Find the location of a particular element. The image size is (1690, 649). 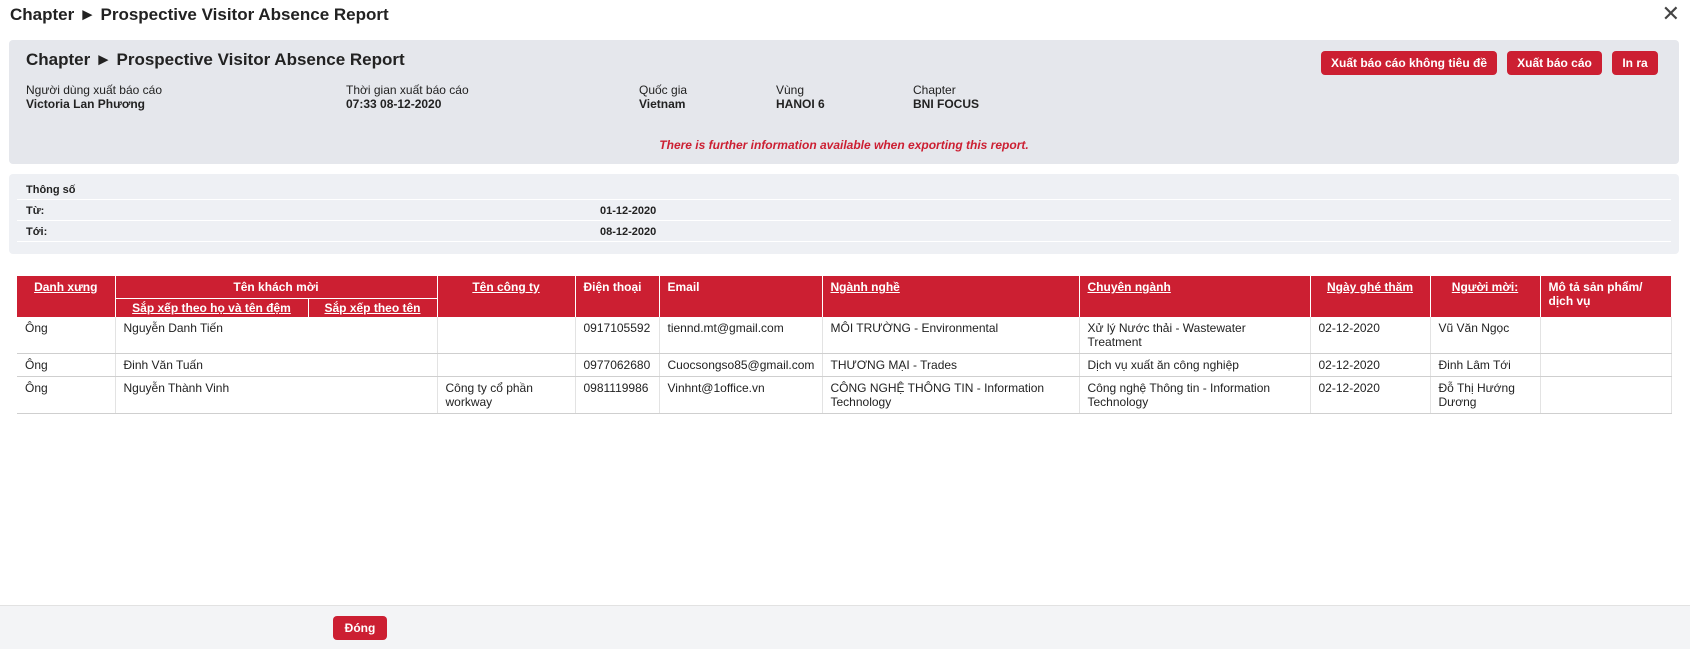

parameters-panel: Thông số Từ: 01-12-2020 Tới: 08-12-2020 is located at coordinates (844, 214).